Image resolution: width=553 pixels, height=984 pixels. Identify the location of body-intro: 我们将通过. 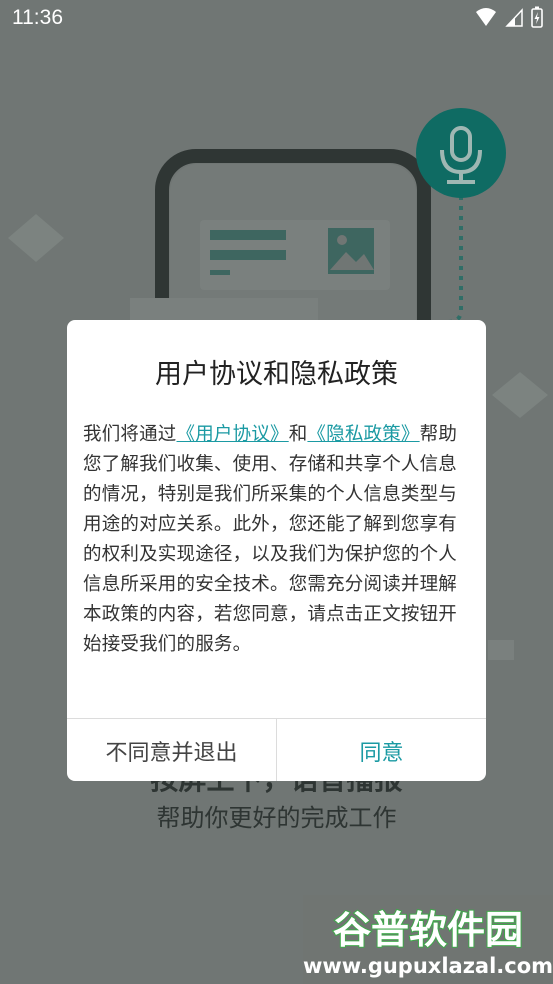
(130, 434).